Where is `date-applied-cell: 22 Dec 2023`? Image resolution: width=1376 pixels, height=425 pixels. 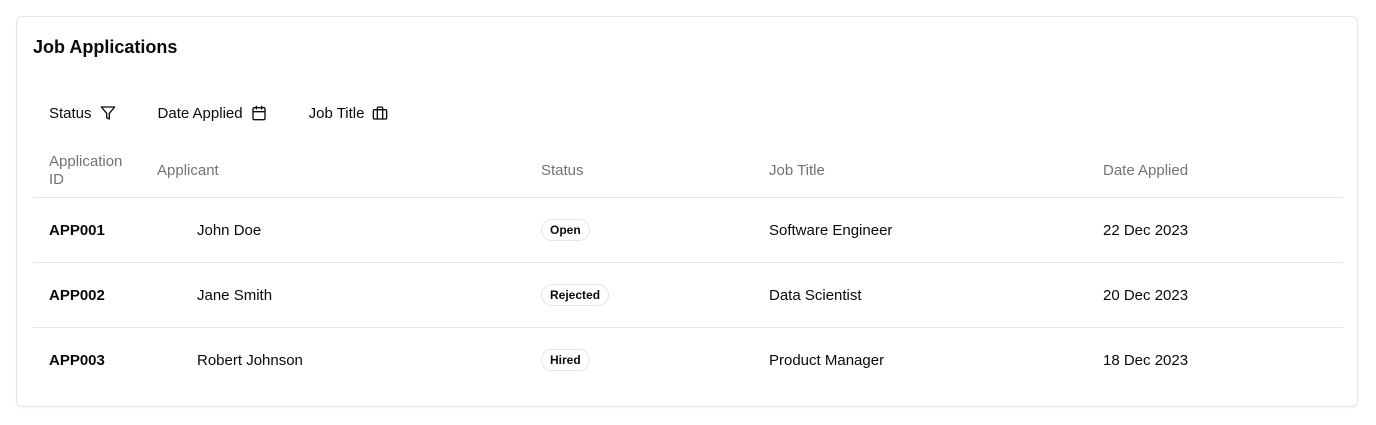 date-applied-cell: 22 Dec 2023 is located at coordinates (1215, 230).